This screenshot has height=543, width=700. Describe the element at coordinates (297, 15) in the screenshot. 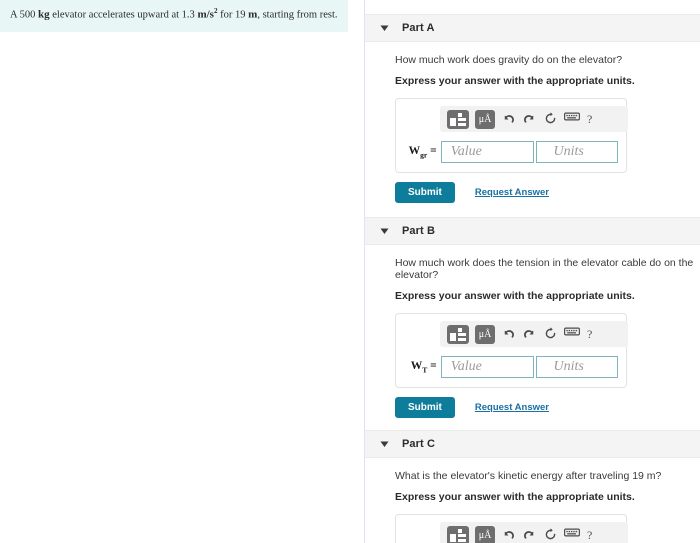

I see `problem-text-4: , starting from rest.` at that location.